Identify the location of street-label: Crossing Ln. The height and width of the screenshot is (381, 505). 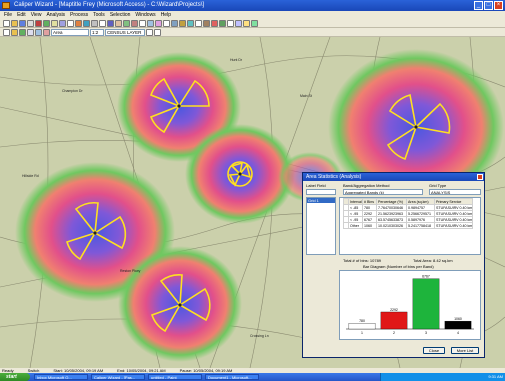
(259, 336).